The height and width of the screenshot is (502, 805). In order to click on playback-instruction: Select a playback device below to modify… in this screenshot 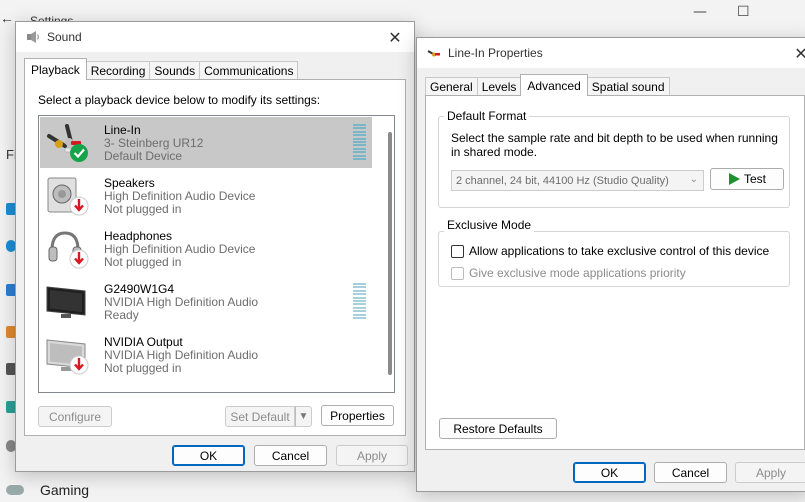, I will do `click(179, 100)`.